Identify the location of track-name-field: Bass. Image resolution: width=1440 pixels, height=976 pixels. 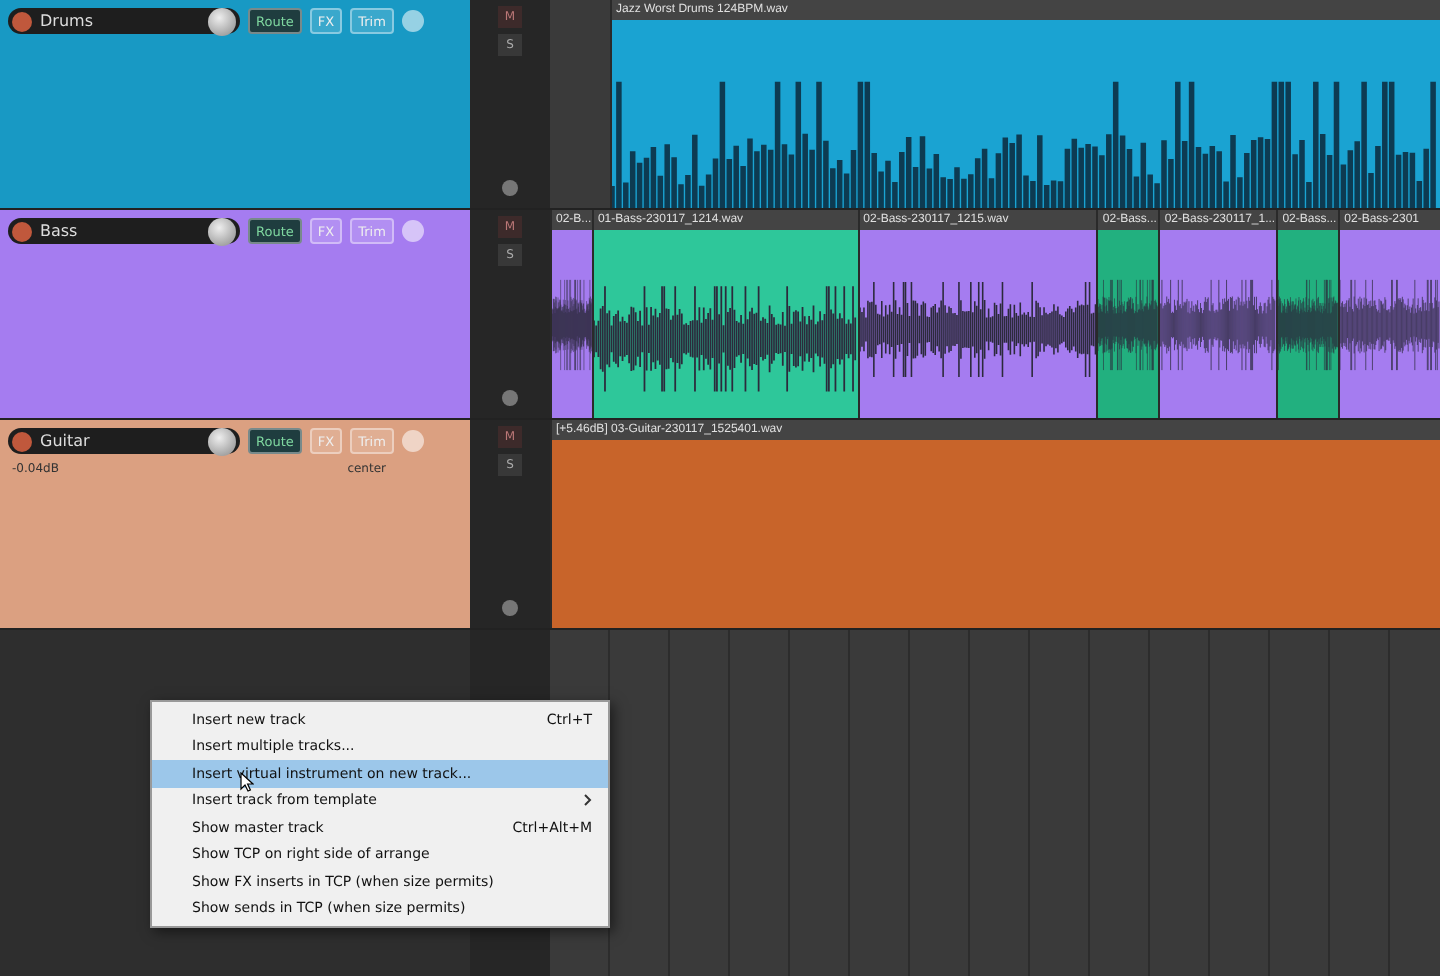
(124, 231).